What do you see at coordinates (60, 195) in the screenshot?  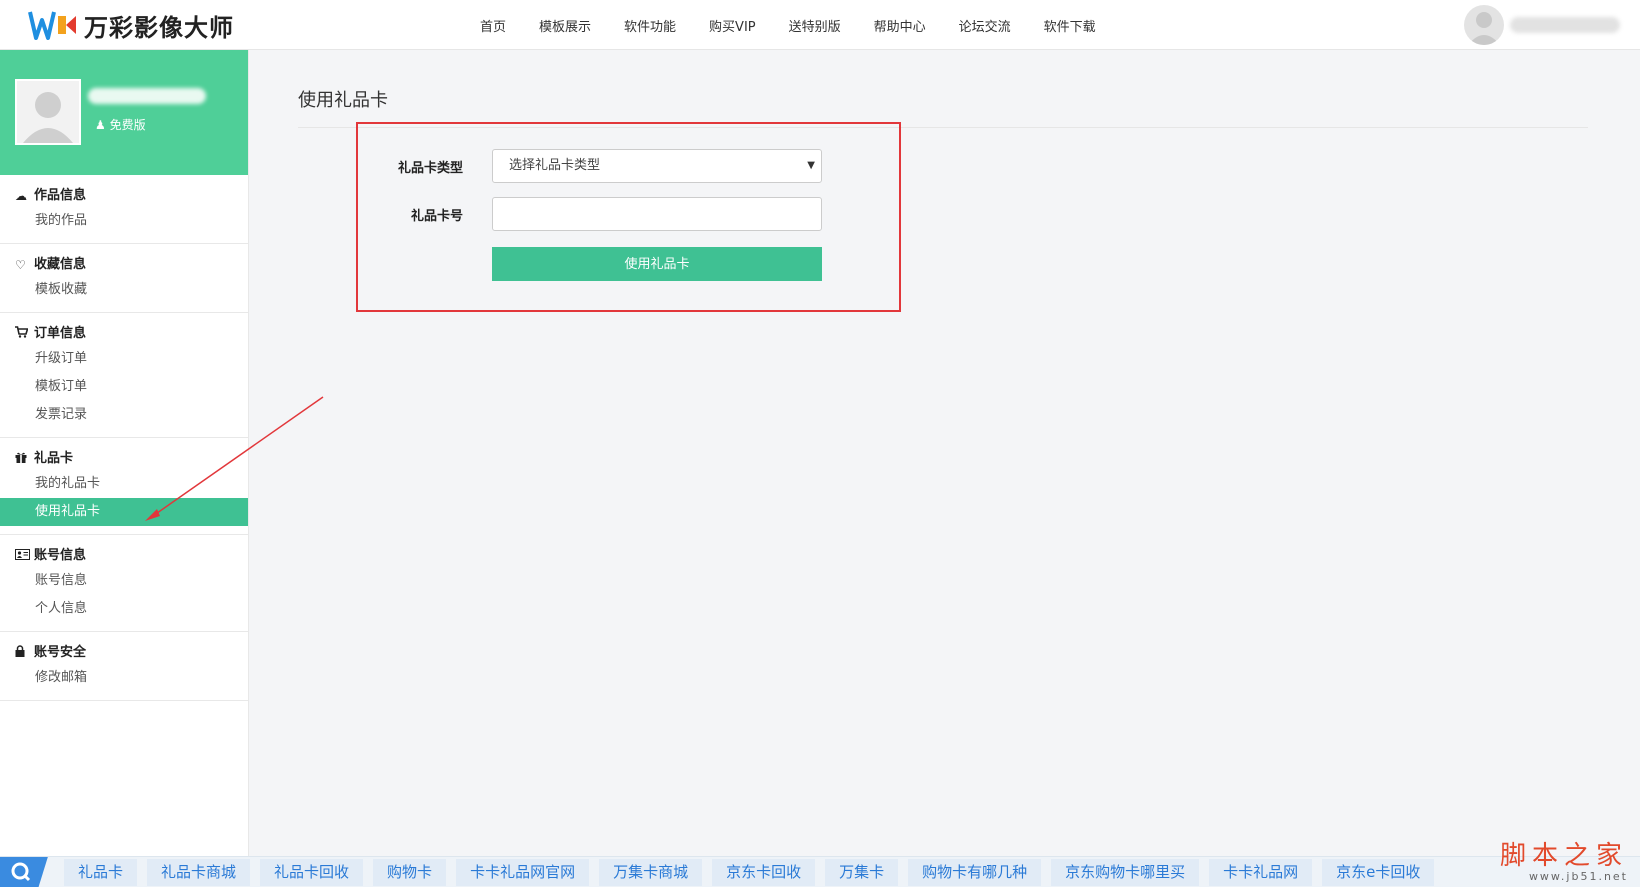 I see `sidebar-group-label: 作品信息` at bounding box center [60, 195].